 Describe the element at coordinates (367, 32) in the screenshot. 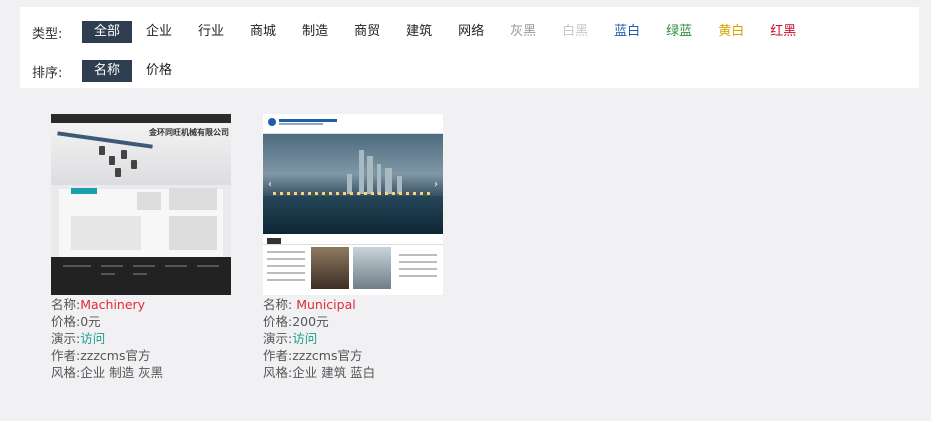

I see `type-option: 商贸` at that location.